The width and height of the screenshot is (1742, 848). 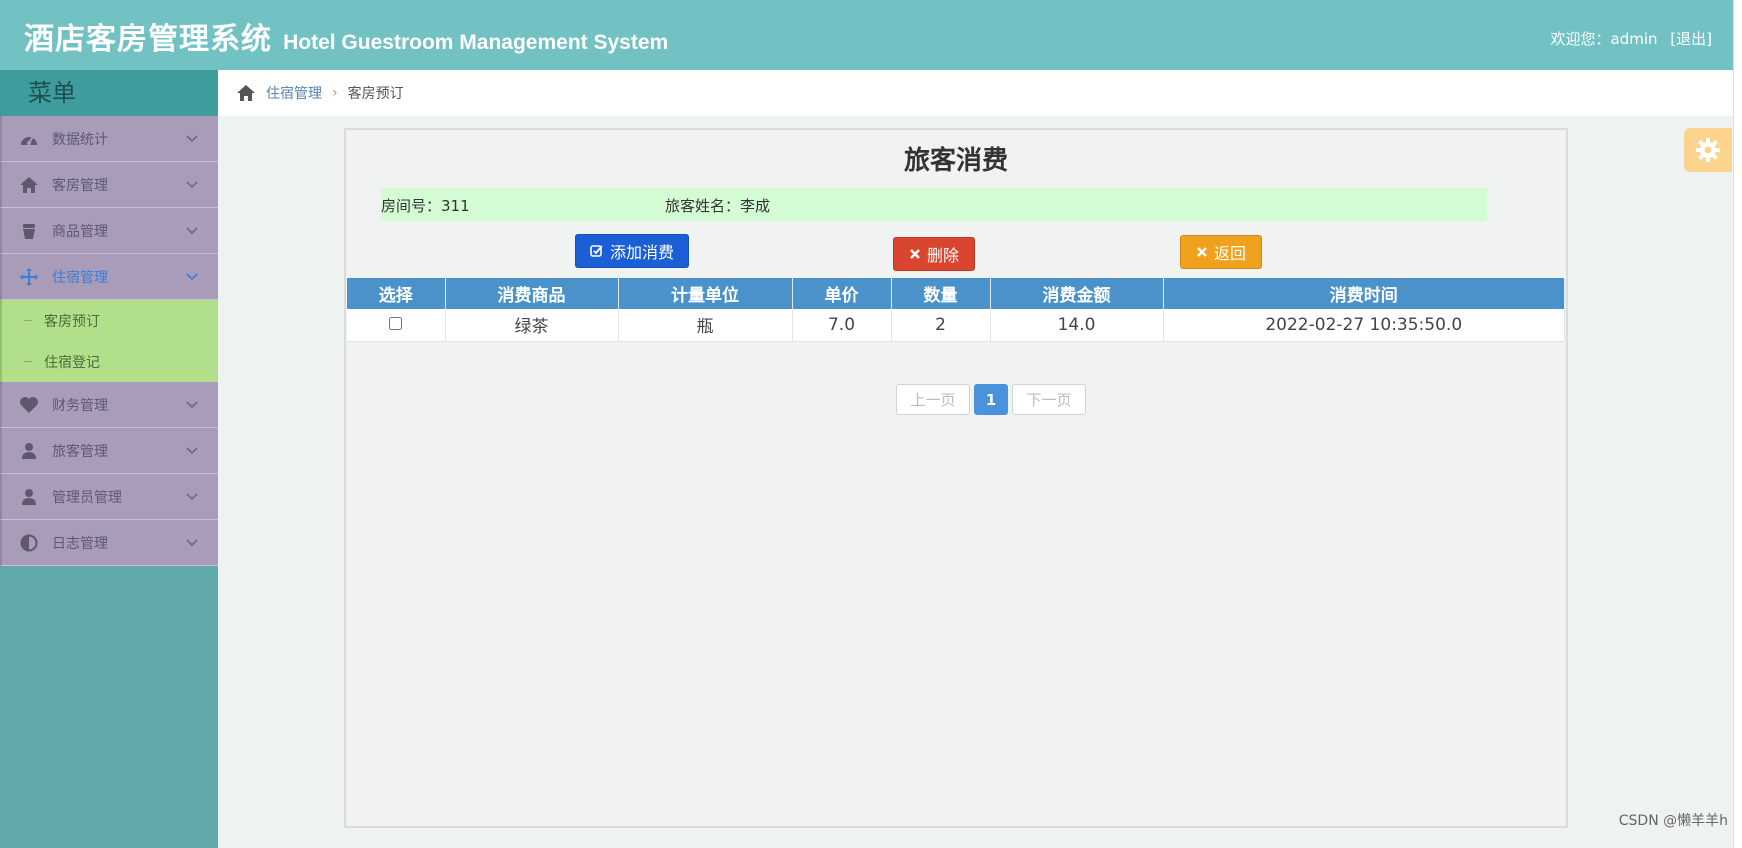 What do you see at coordinates (934, 204) in the screenshot?
I see `guest-info-bar: 房间号：311 旅客姓名：李成` at bounding box center [934, 204].